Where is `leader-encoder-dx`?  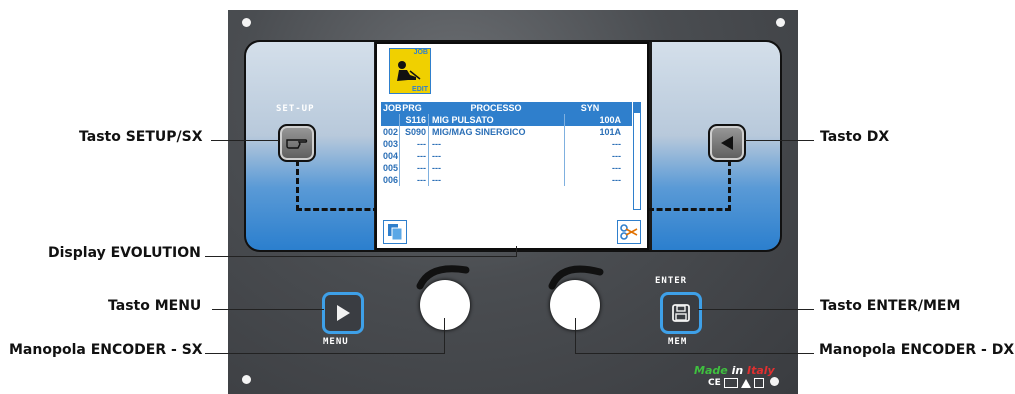
leader-encoder-dx is located at coordinates (694, 353).